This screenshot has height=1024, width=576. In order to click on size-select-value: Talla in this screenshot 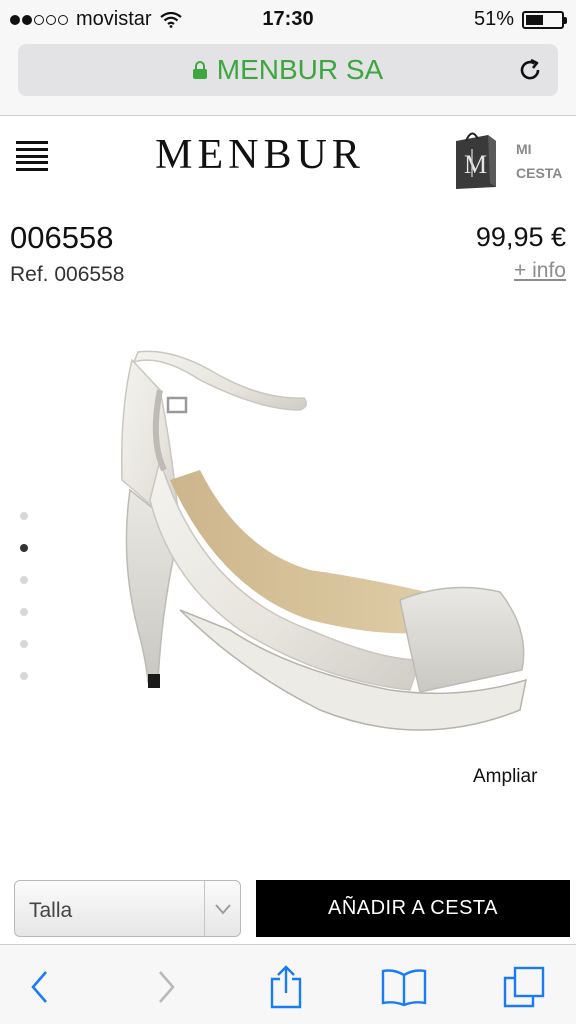, I will do `click(51, 910)`.